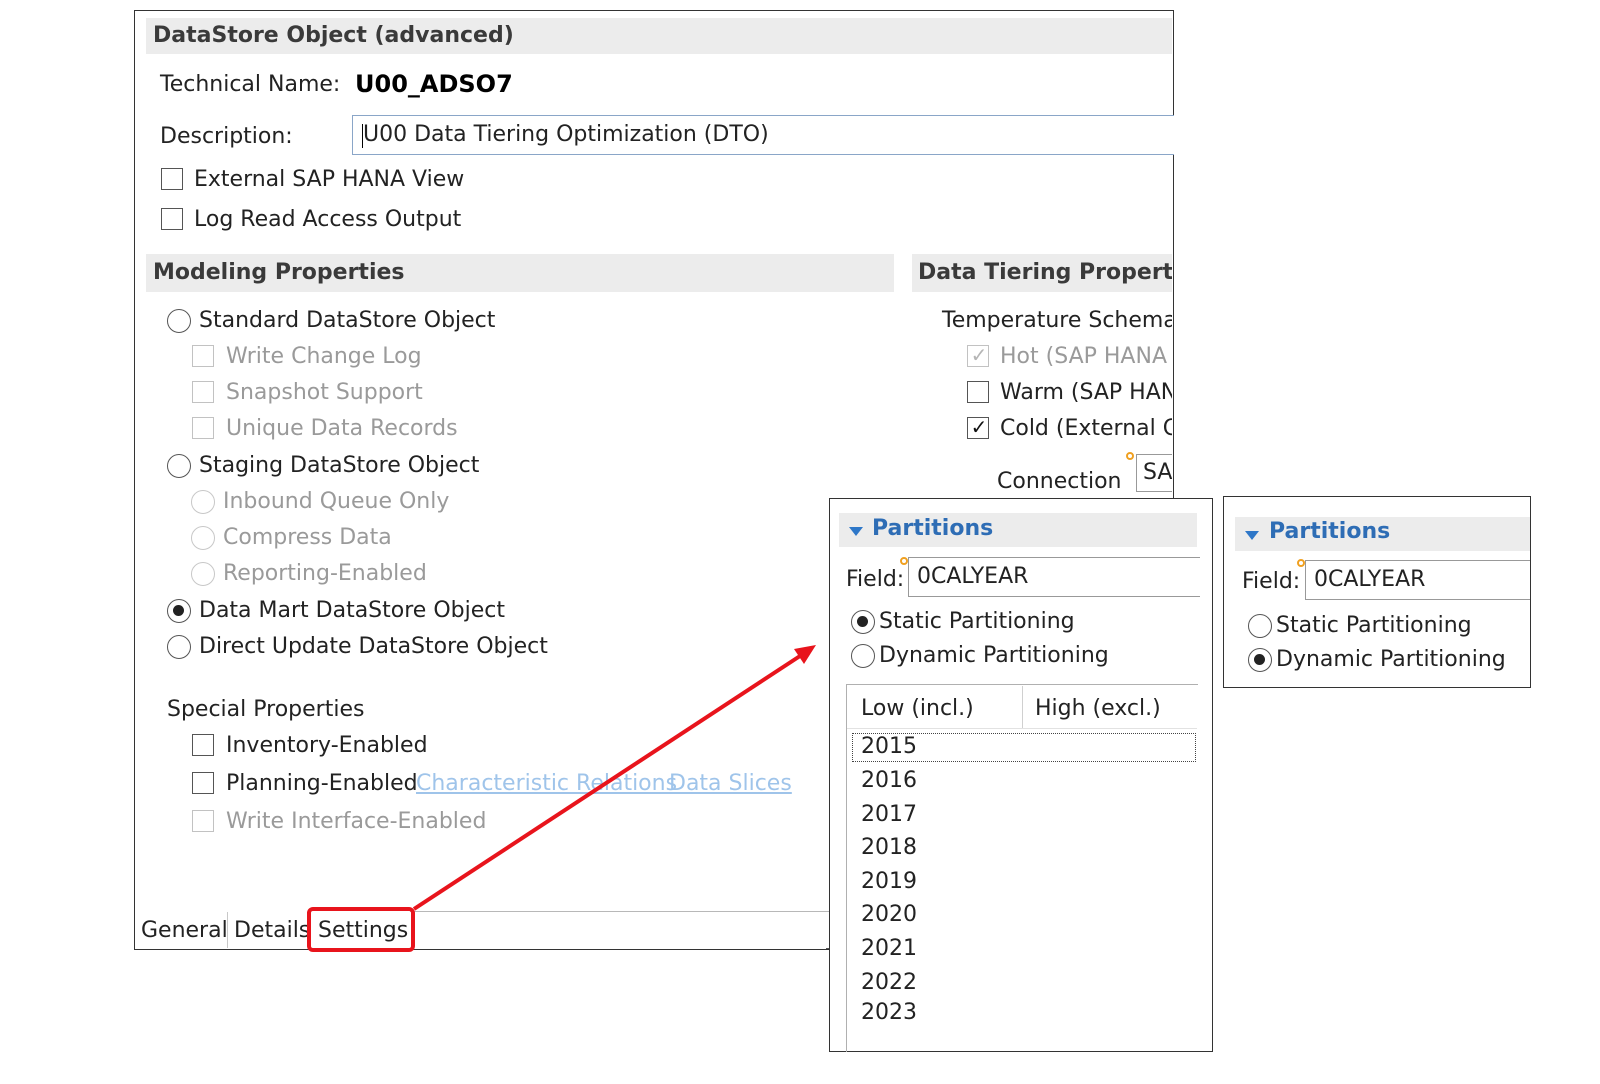  What do you see at coordinates (1330, 531) in the screenshot?
I see `partitions-dynamic-header: Partitions` at bounding box center [1330, 531].